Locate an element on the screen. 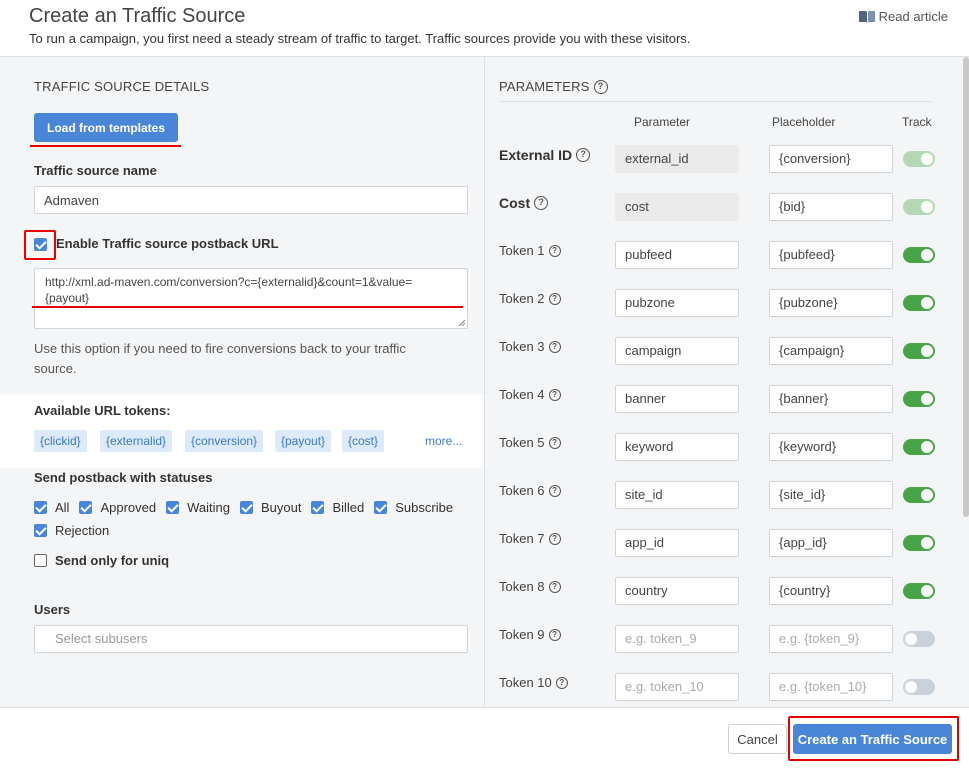  param-row-label: Token 1? is located at coordinates (530, 250).